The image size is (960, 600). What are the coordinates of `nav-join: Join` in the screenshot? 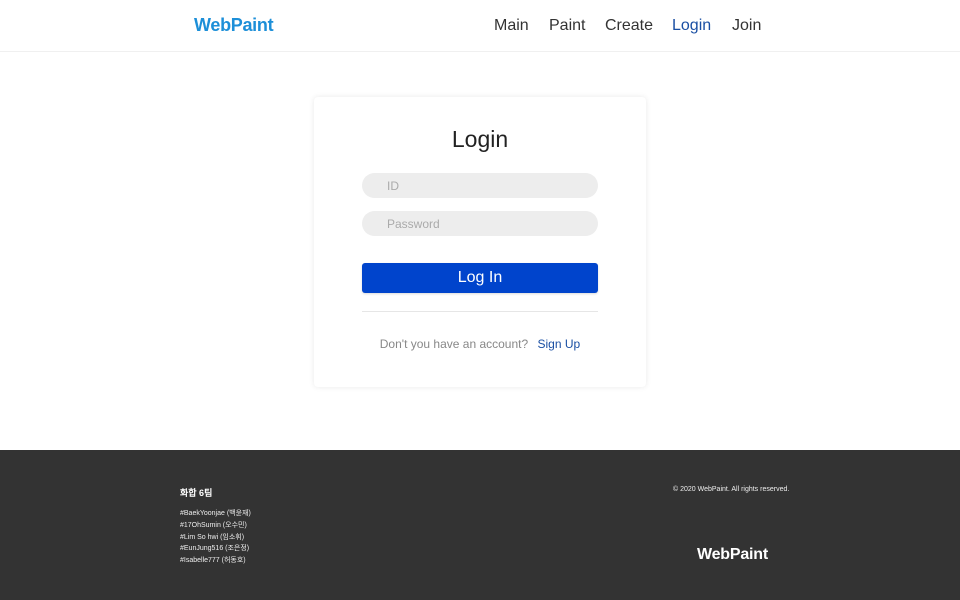 It's located at (746, 26).